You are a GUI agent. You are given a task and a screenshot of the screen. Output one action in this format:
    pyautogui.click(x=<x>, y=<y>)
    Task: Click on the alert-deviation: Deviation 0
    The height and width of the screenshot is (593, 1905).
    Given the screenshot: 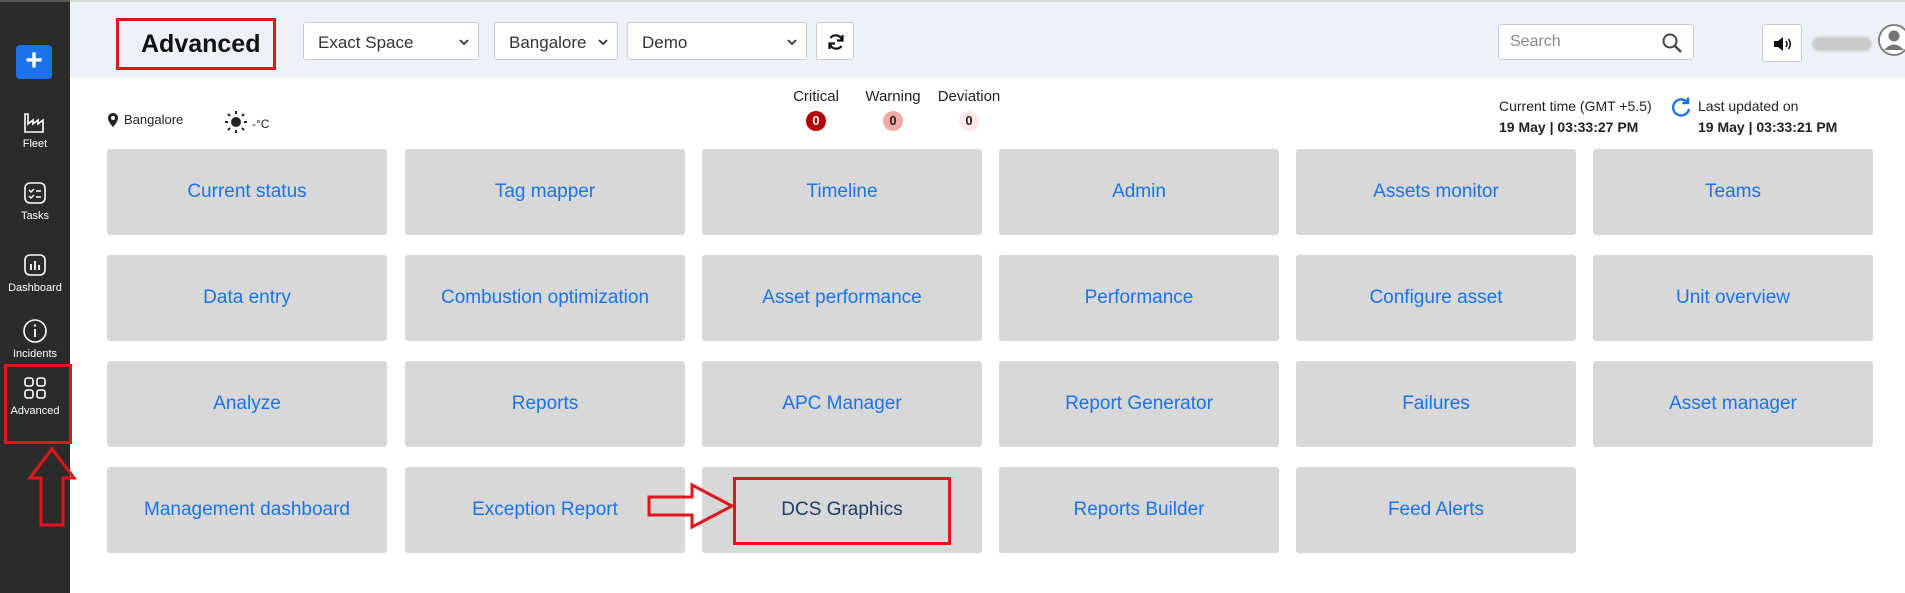 What is the action you would take?
    pyautogui.click(x=969, y=109)
    